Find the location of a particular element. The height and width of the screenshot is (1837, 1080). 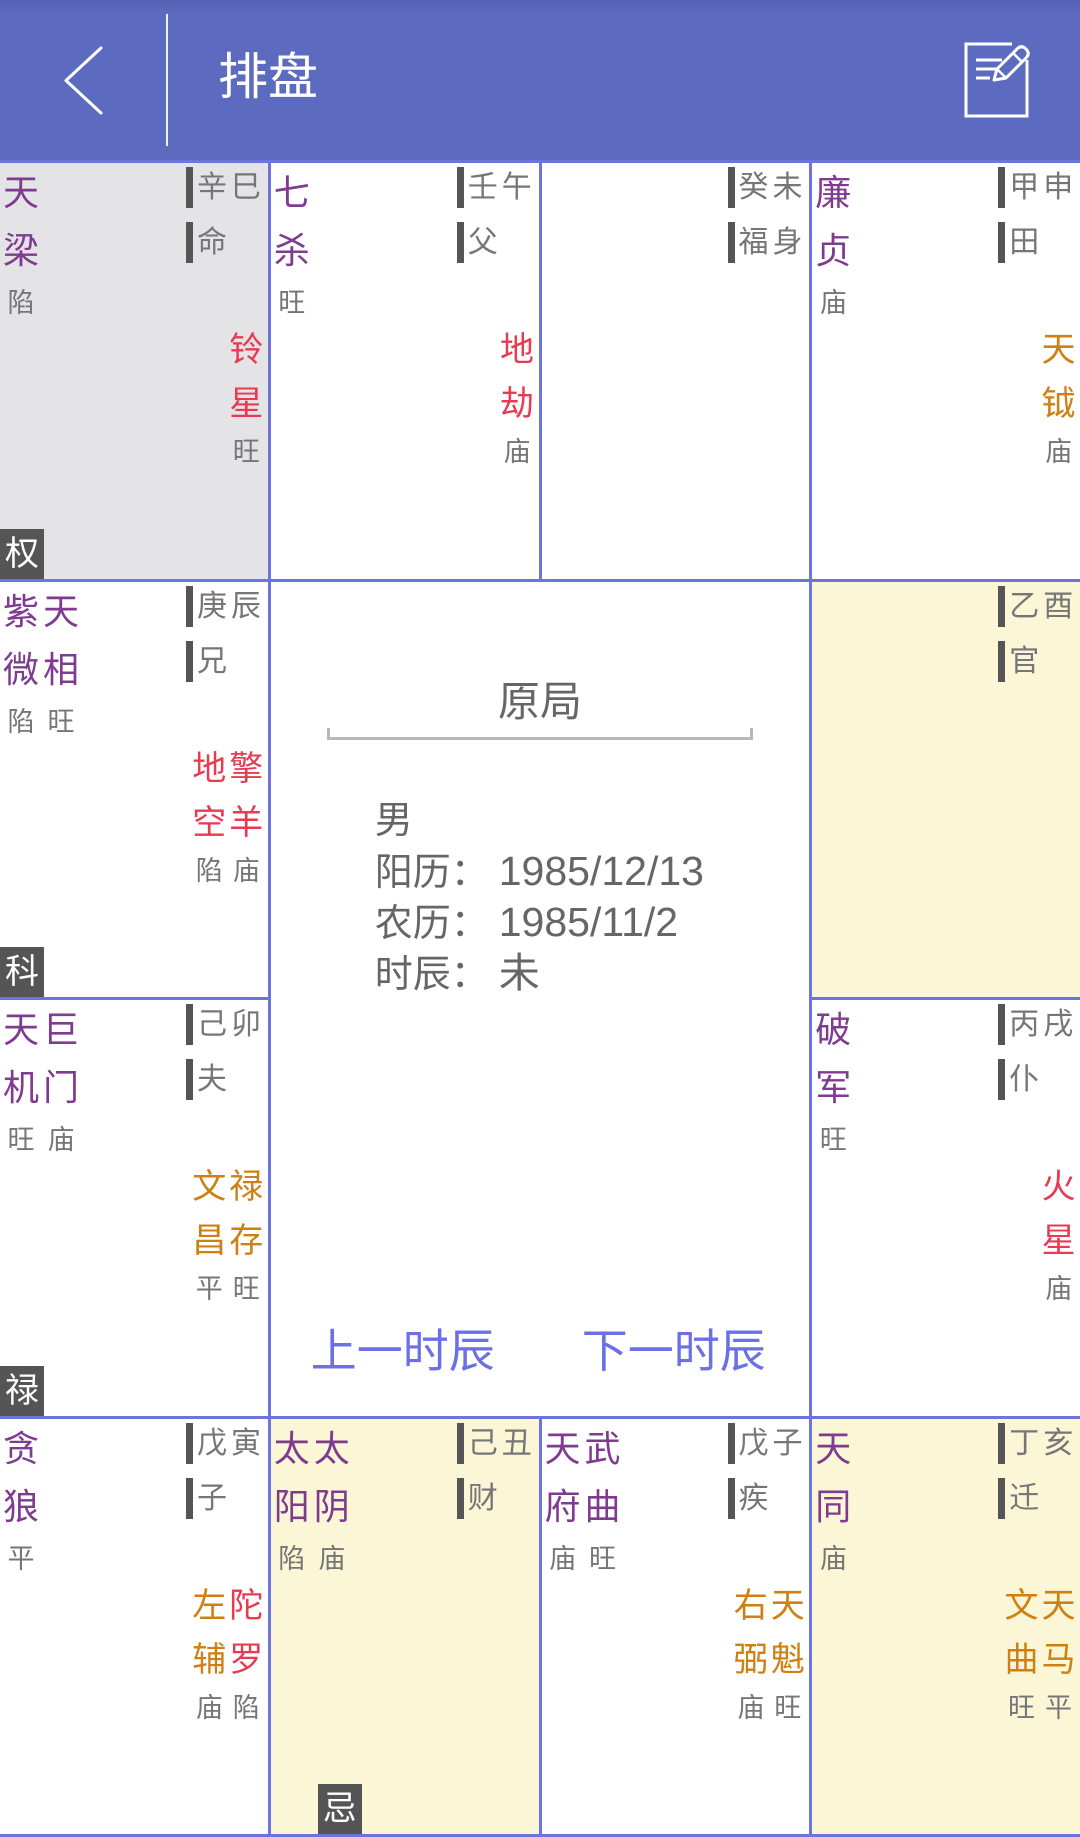

minor-stars: 右弼 庙 天魁 旺 is located at coordinates (769, 1655).